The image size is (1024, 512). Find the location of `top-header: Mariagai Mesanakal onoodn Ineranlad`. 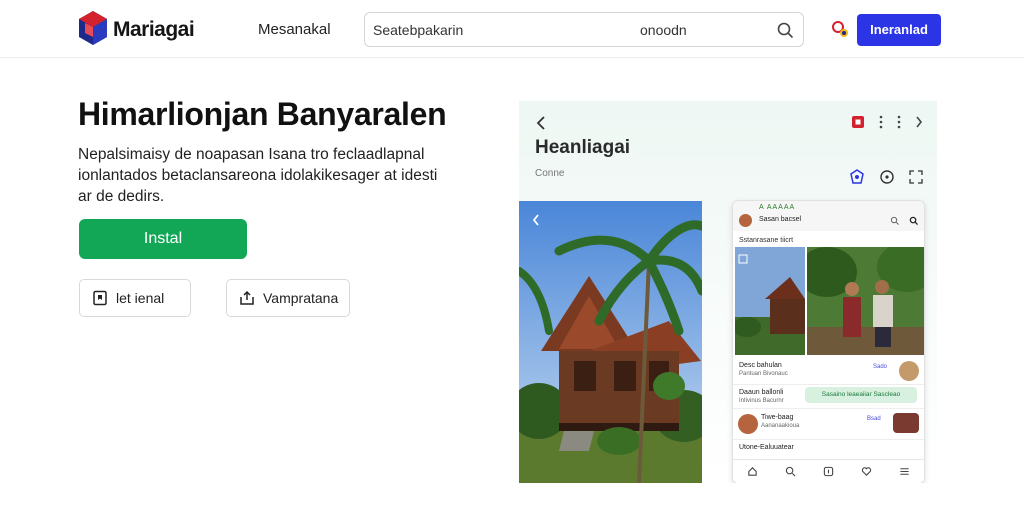

top-header: Mariagai Mesanakal onoodn Ineranlad is located at coordinates (512, 29).